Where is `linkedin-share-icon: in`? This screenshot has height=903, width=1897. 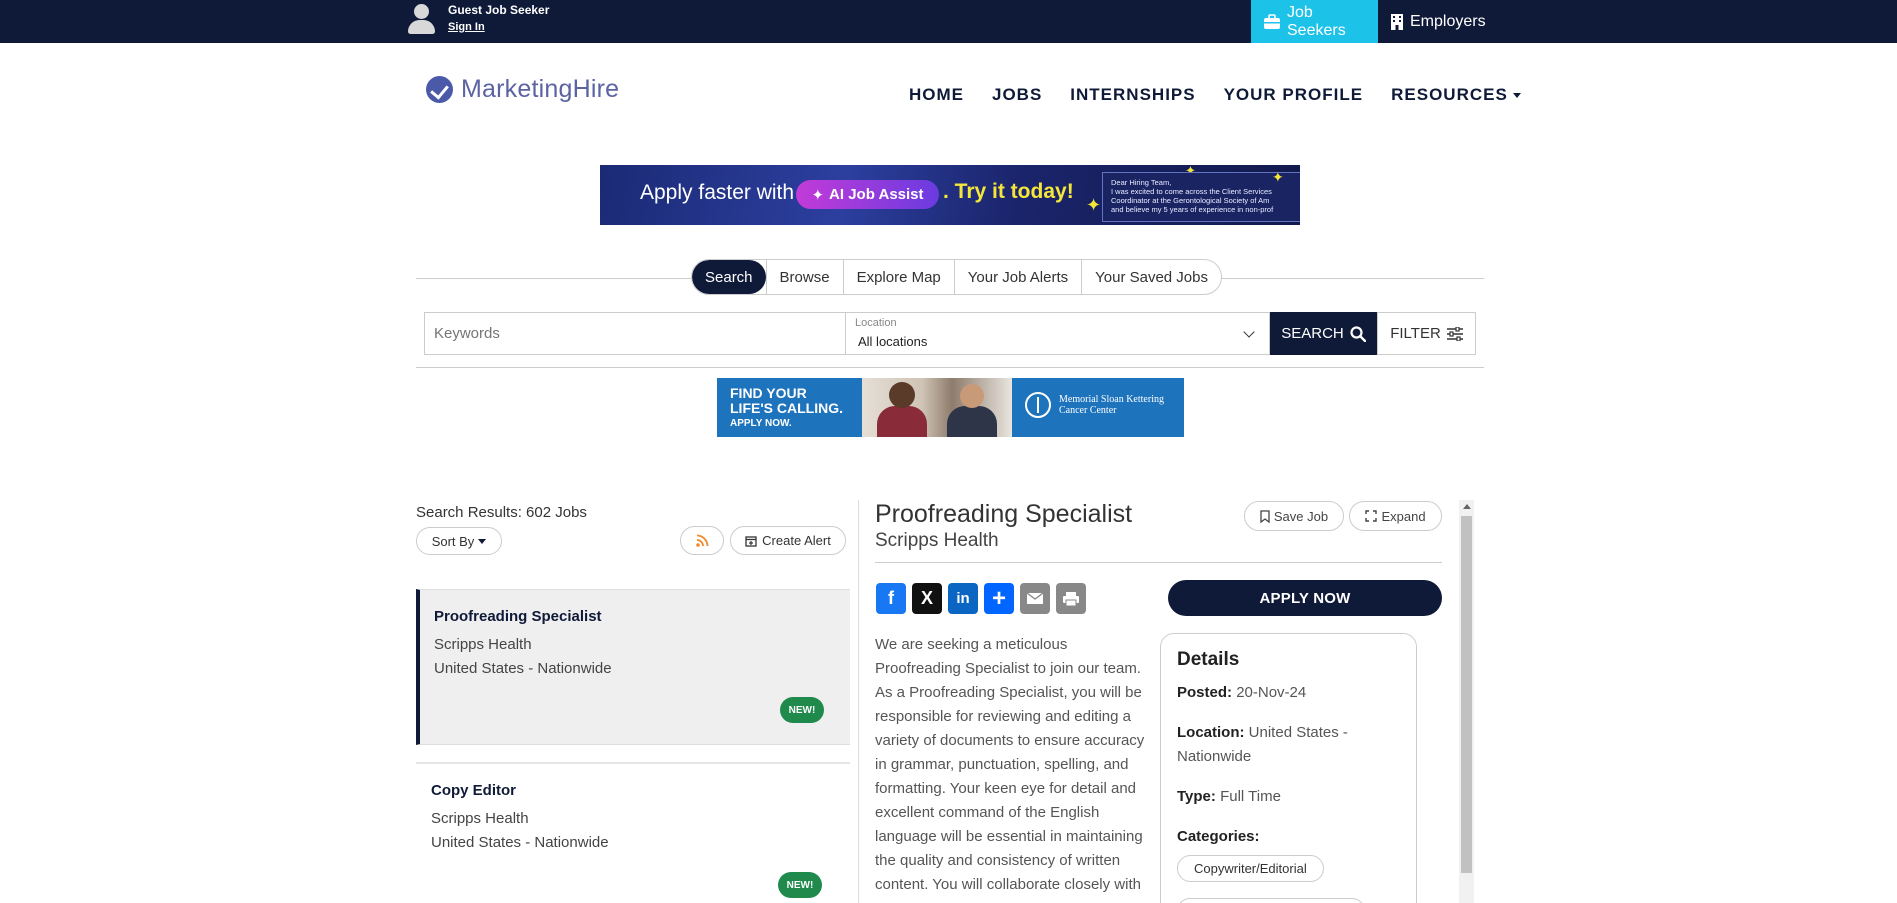 linkedin-share-icon: in is located at coordinates (963, 598).